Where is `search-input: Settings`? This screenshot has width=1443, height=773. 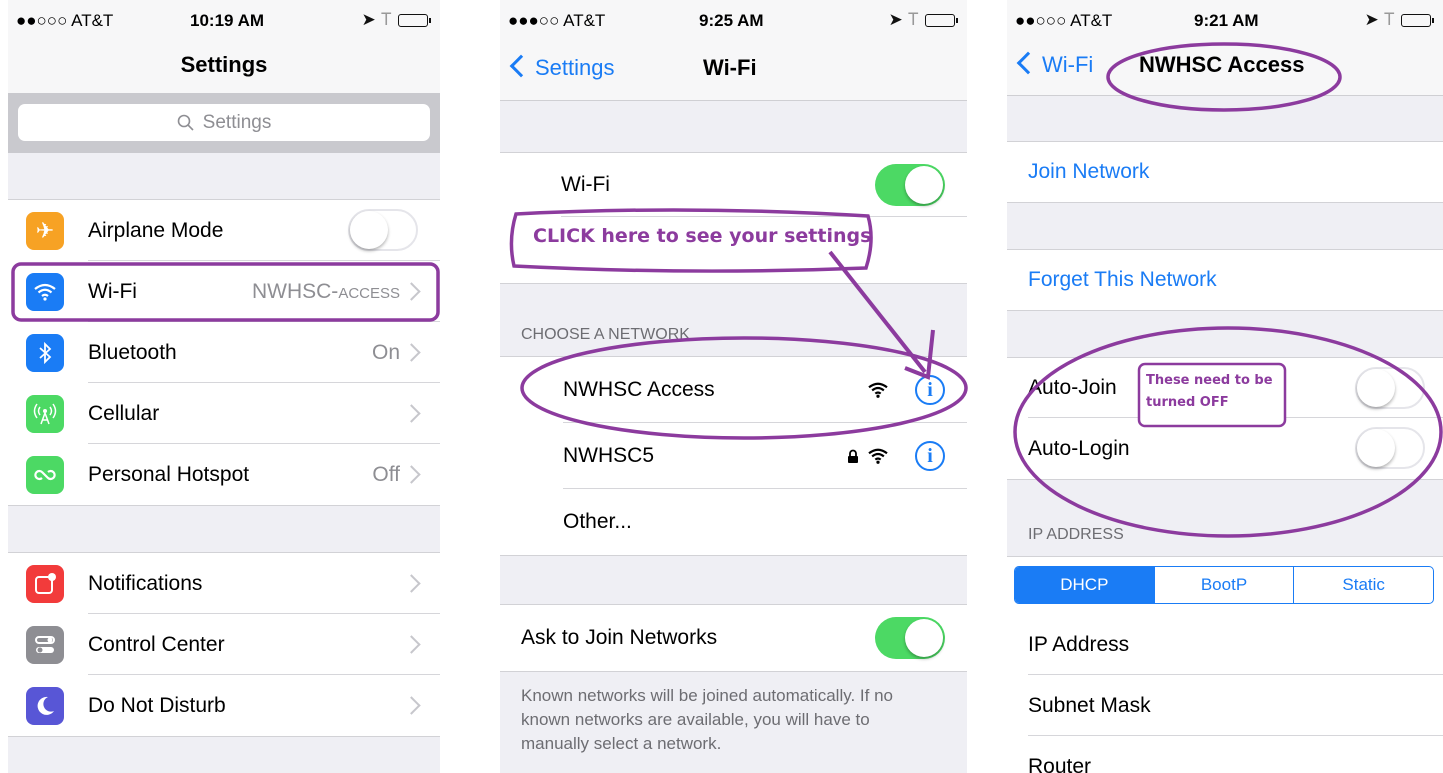 search-input: Settings is located at coordinates (224, 122).